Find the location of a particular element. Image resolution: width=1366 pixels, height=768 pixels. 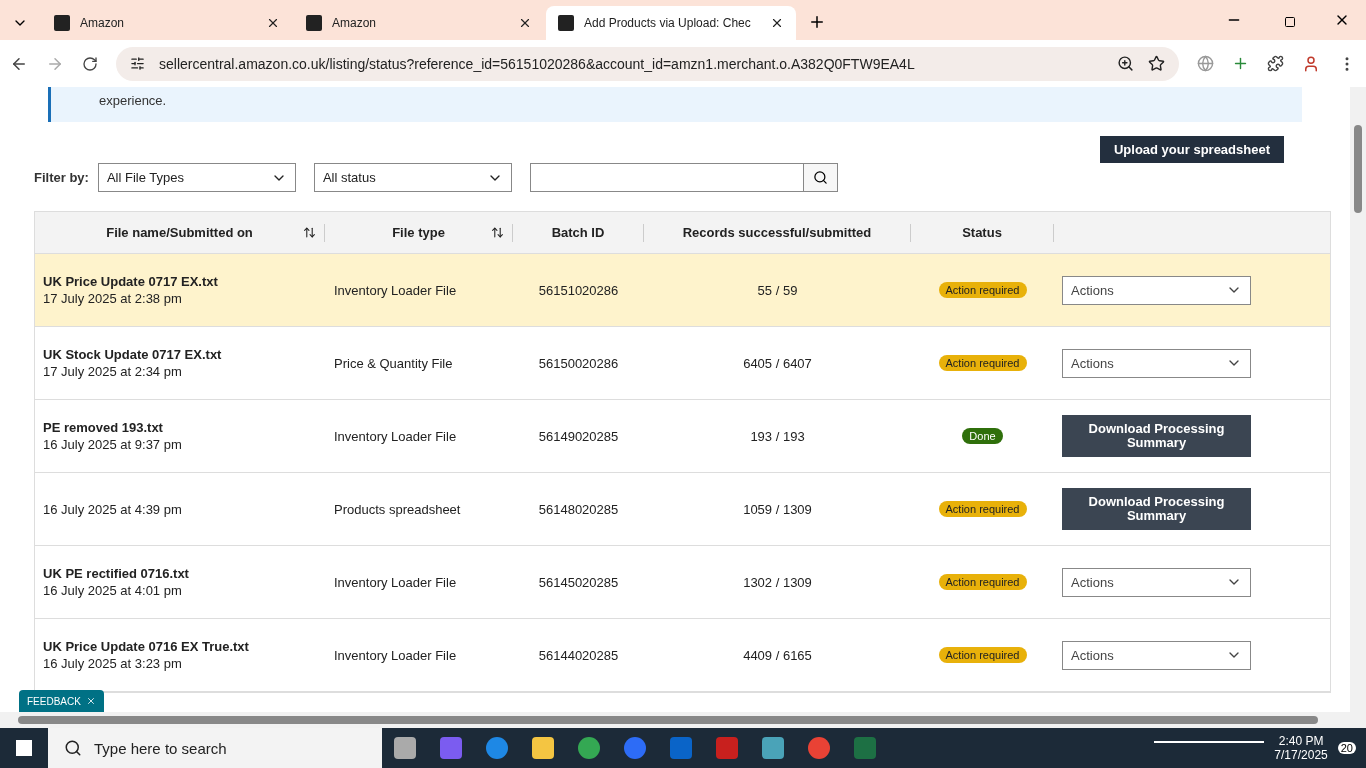

bookmark-star-icon is located at coordinates (1156, 63).